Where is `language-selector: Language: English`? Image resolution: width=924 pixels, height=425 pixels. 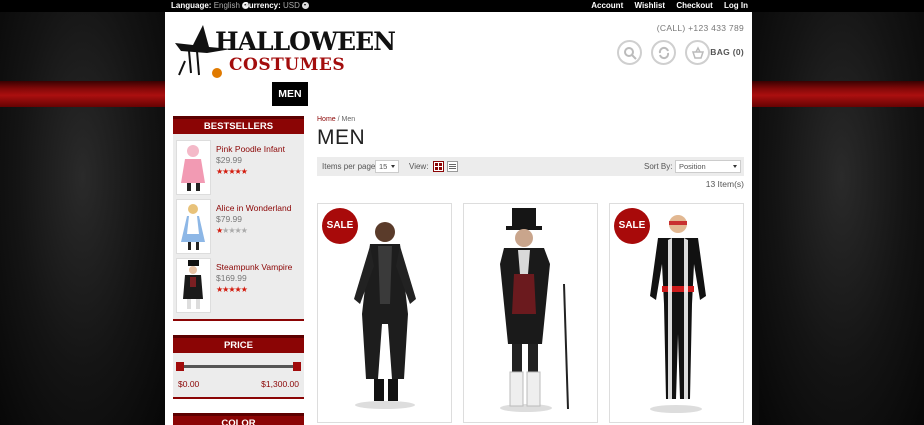
language-selector: Language: English is located at coordinates (210, 6).